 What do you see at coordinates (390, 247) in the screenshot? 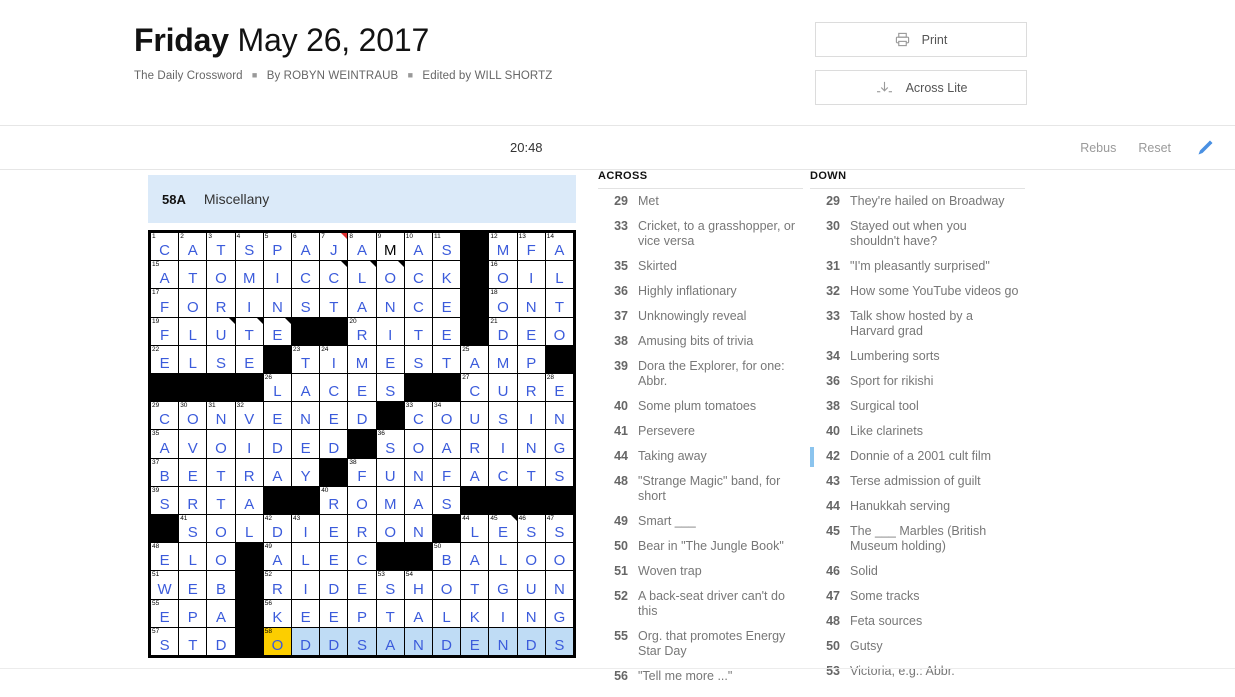
I see `grid-cell: 9M` at bounding box center [390, 247].